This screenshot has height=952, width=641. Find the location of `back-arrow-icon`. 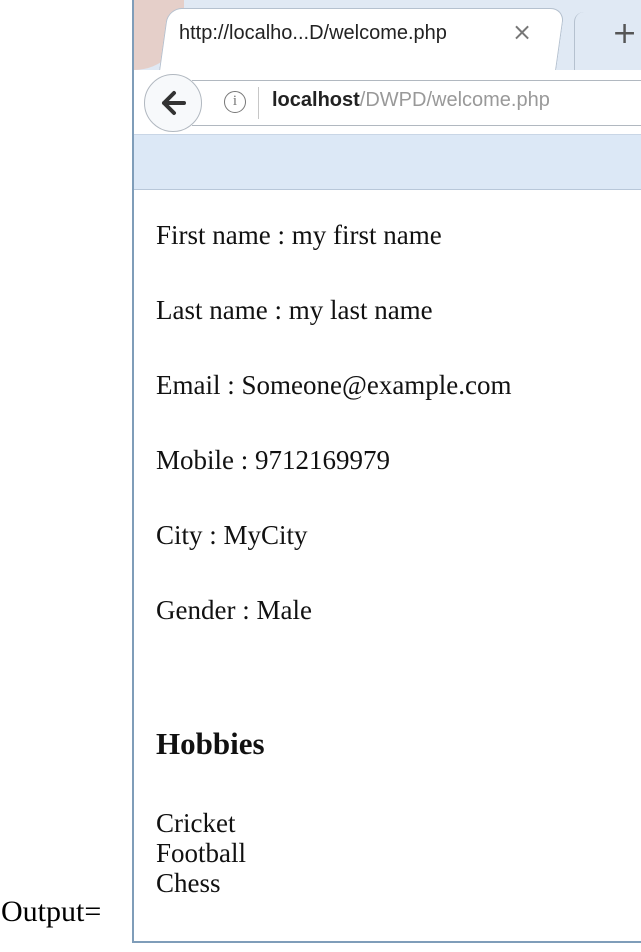

back-arrow-icon is located at coordinates (174, 103).